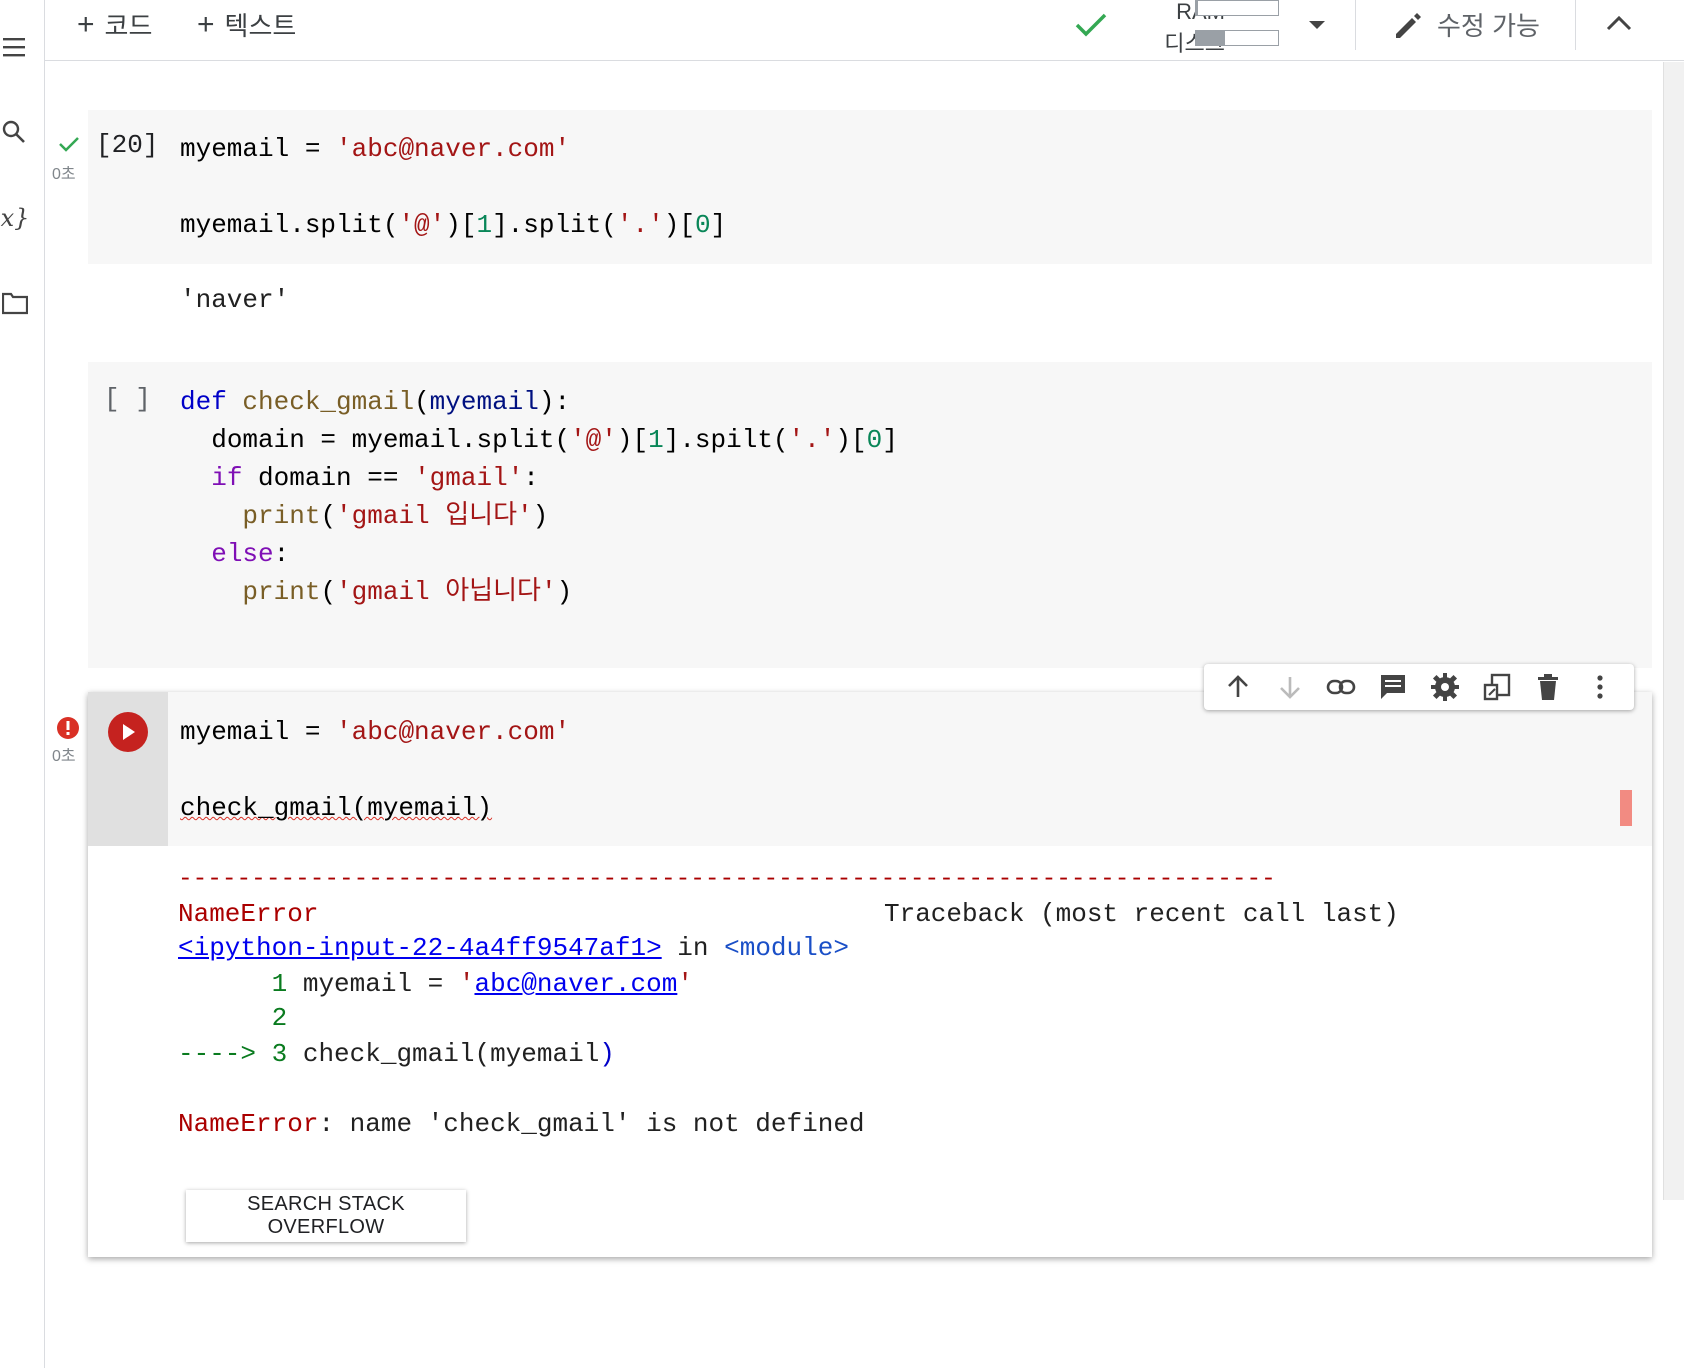 The width and height of the screenshot is (1684, 1368). Describe the element at coordinates (248, 914) in the screenshot. I see `traceback-error-type: NameError` at that location.